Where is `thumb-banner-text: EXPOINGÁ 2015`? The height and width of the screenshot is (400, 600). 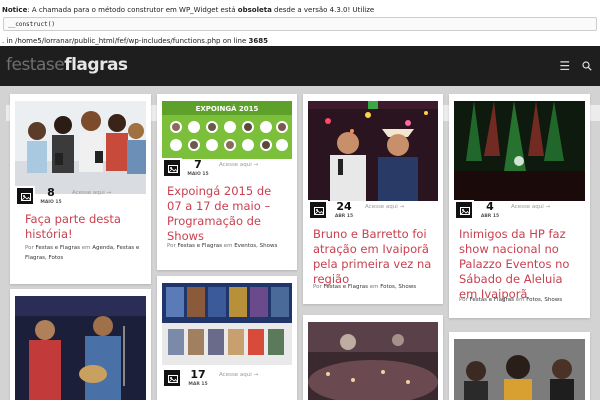 thumb-banner-text: EXPOINGÁ 2015 is located at coordinates (227, 108).